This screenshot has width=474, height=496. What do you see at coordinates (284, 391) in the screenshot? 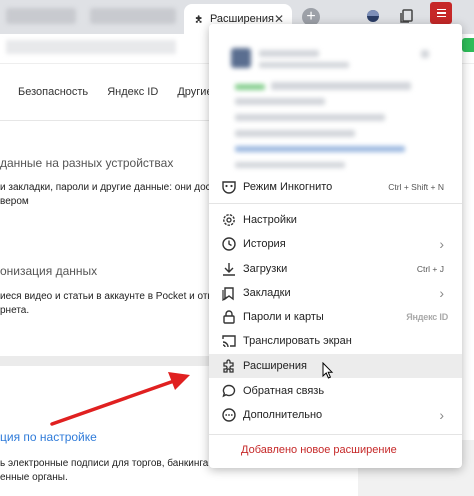
I see `menu-item-label: Обратная связь` at bounding box center [284, 391].